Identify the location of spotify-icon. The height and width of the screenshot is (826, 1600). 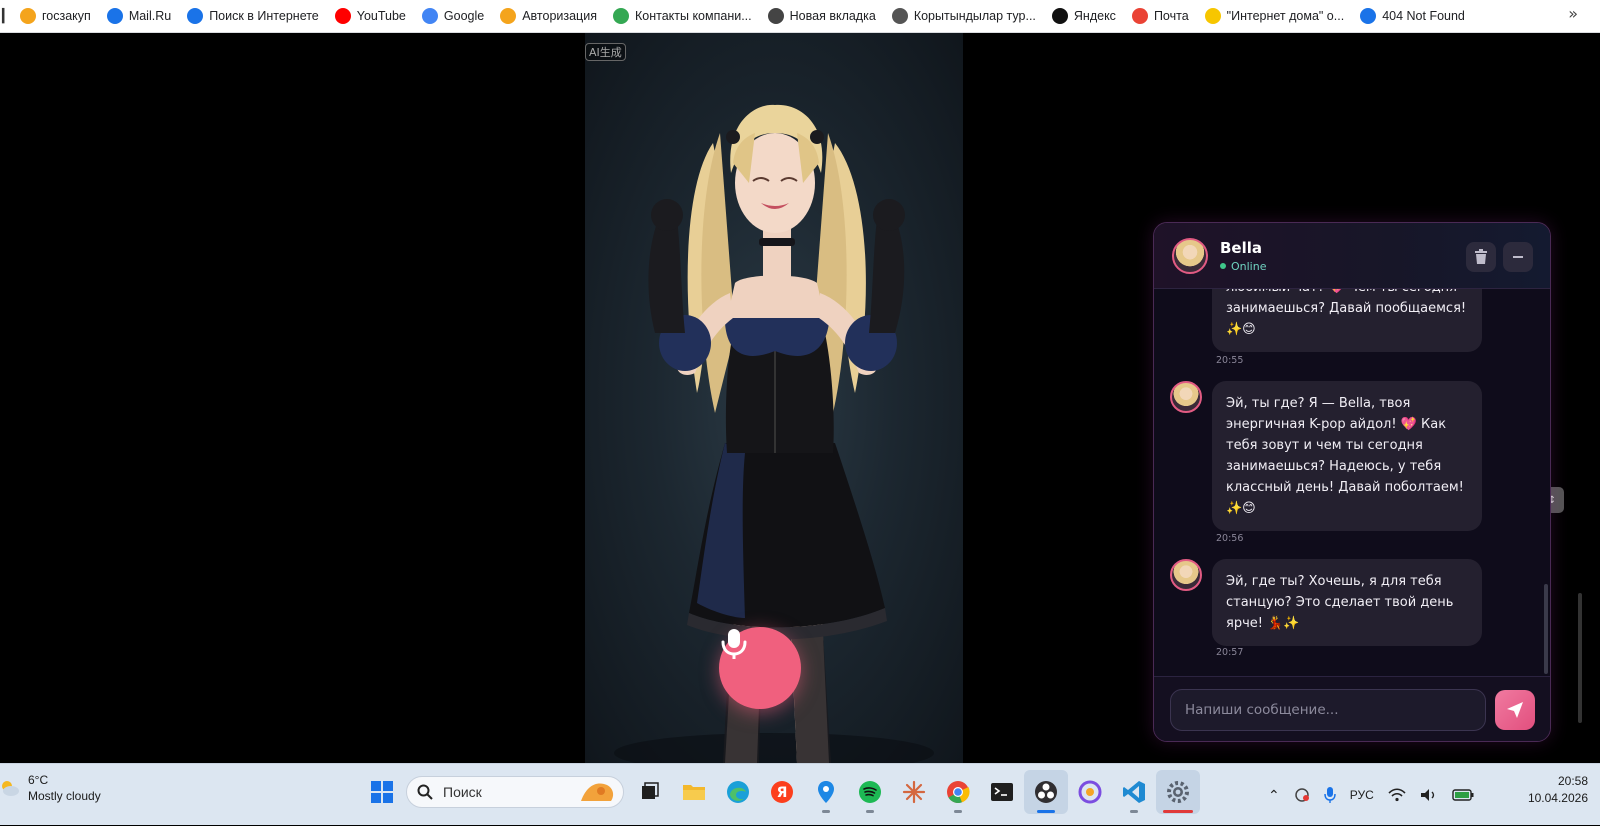
(870, 792).